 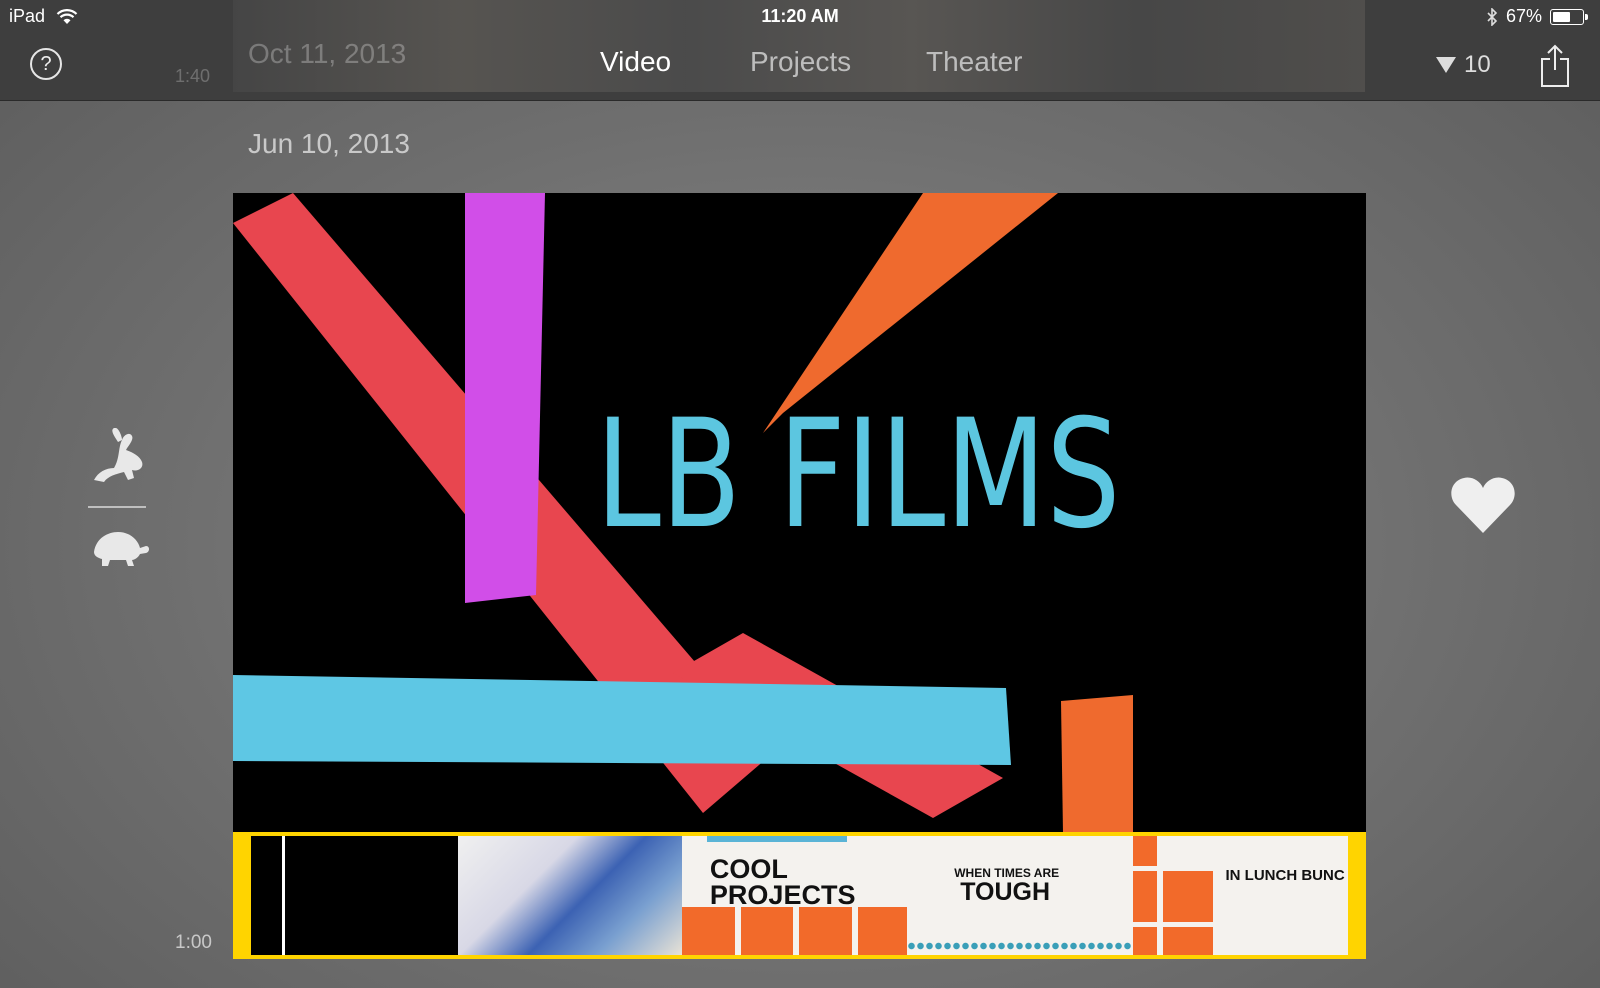 What do you see at coordinates (1285, 875) in the screenshot?
I see `frame-title: IN LUNCH BUNC` at bounding box center [1285, 875].